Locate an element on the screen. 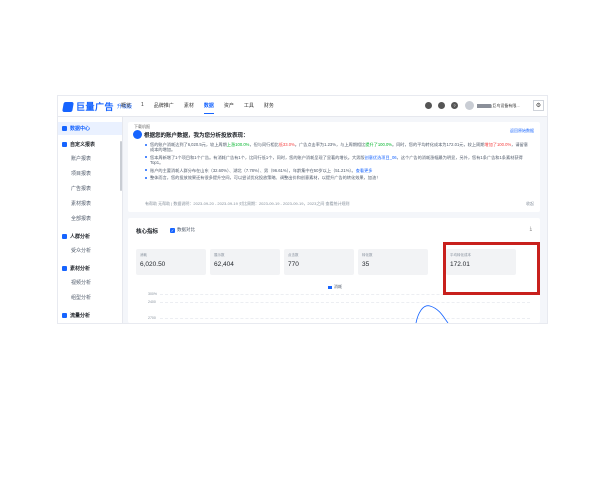 The height and width of the screenshot is (488, 600). nav-item-brand: 品牌推广 is located at coordinates (164, 108).